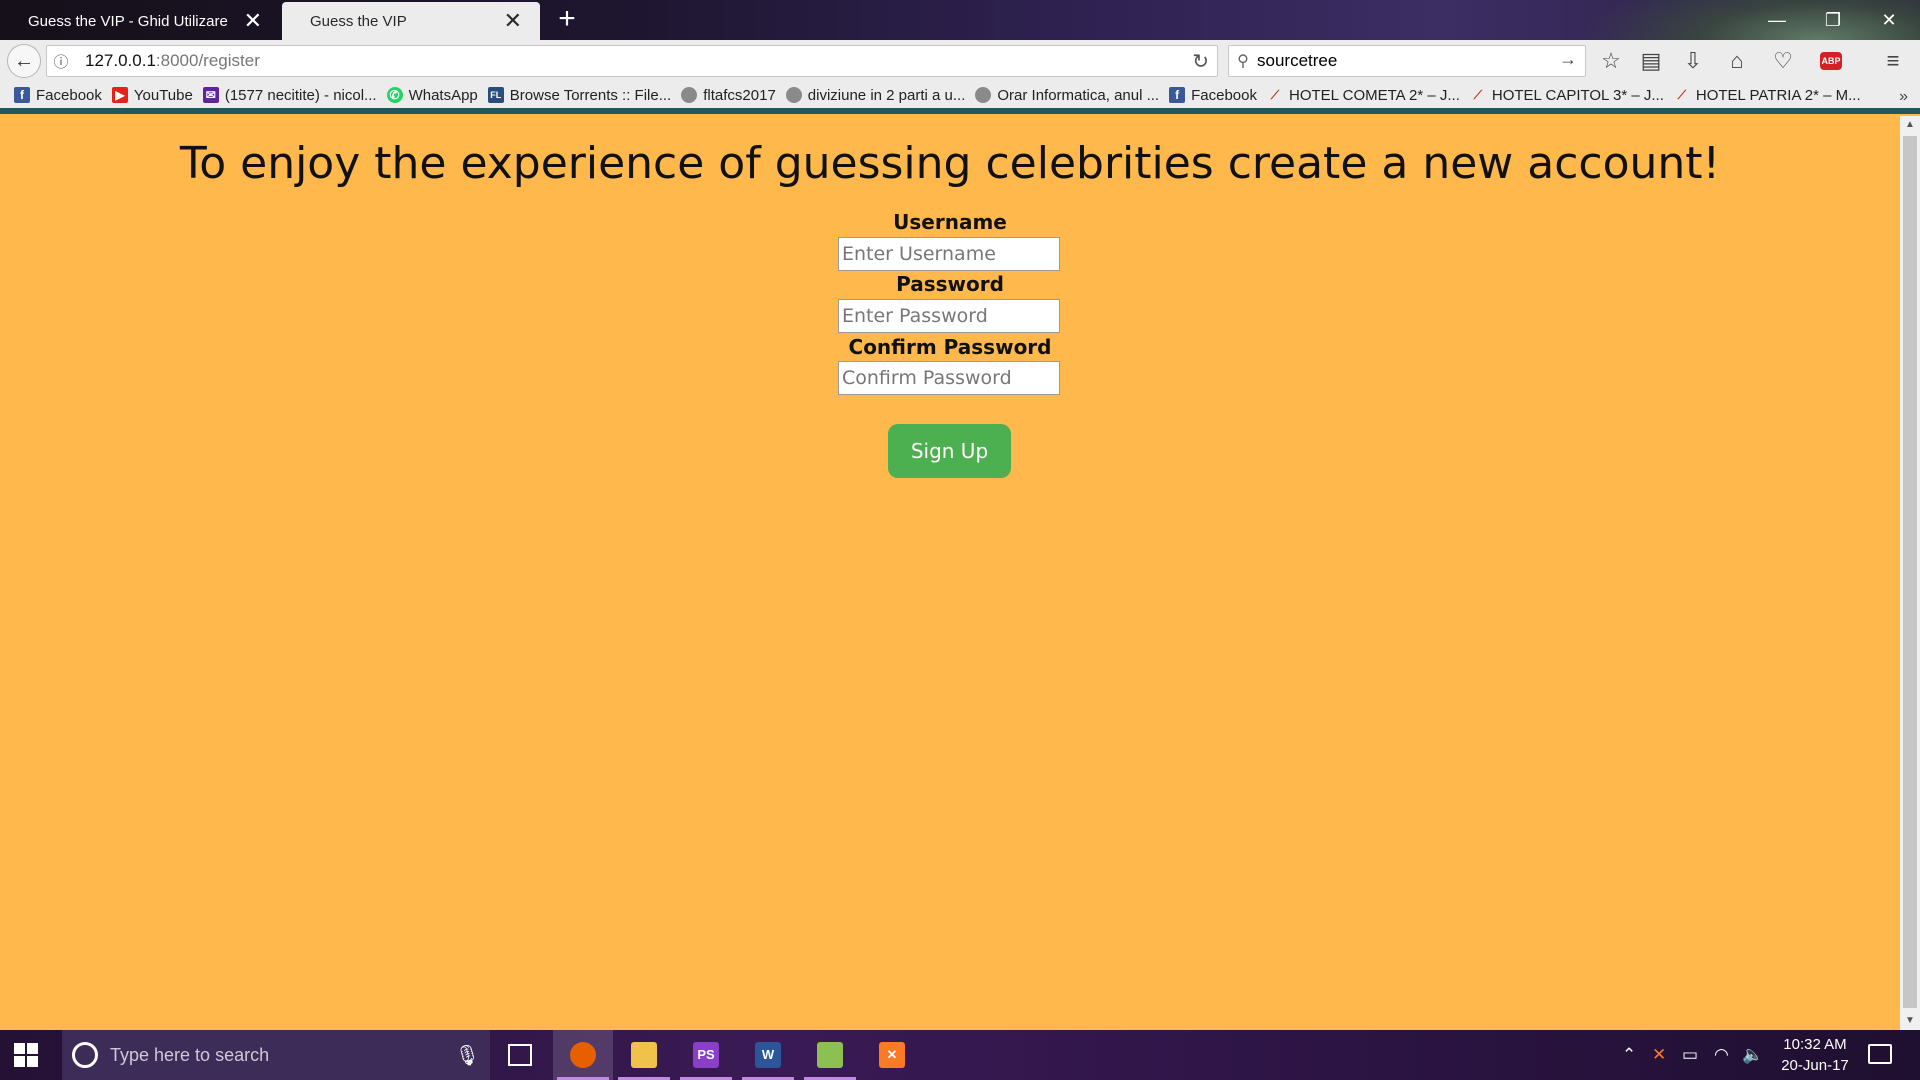 This screenshot has width=1920, height=1080. What do you see at coordinates (1910, 125) in the screenshot?
I see `scroll-up-arrow-icon: ▲` at bounding box center [1910, 125].